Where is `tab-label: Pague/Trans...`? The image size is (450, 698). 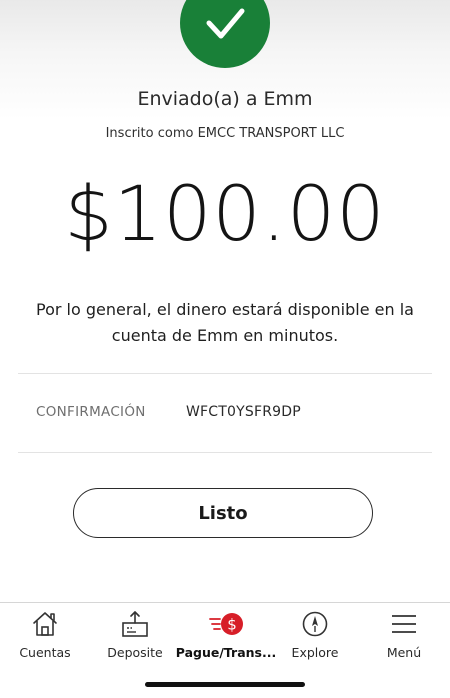
tab-label: Pague/Trans... is located at coordinates (226, 652).